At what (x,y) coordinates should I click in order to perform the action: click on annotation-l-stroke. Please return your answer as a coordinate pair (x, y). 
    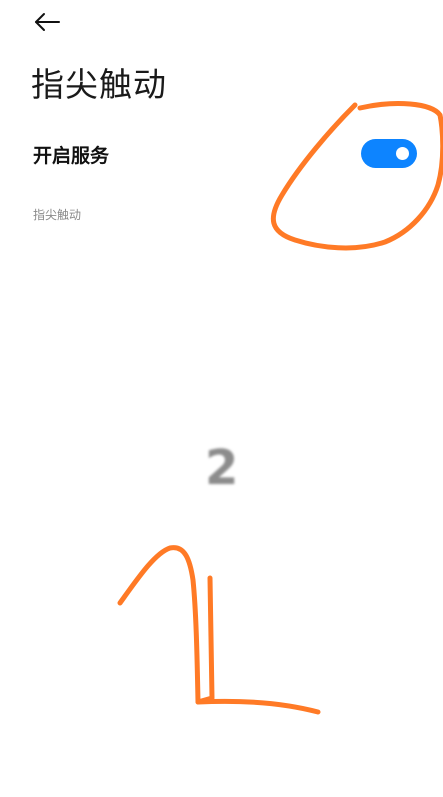
    Looking at the image, I should click on (258, 645).